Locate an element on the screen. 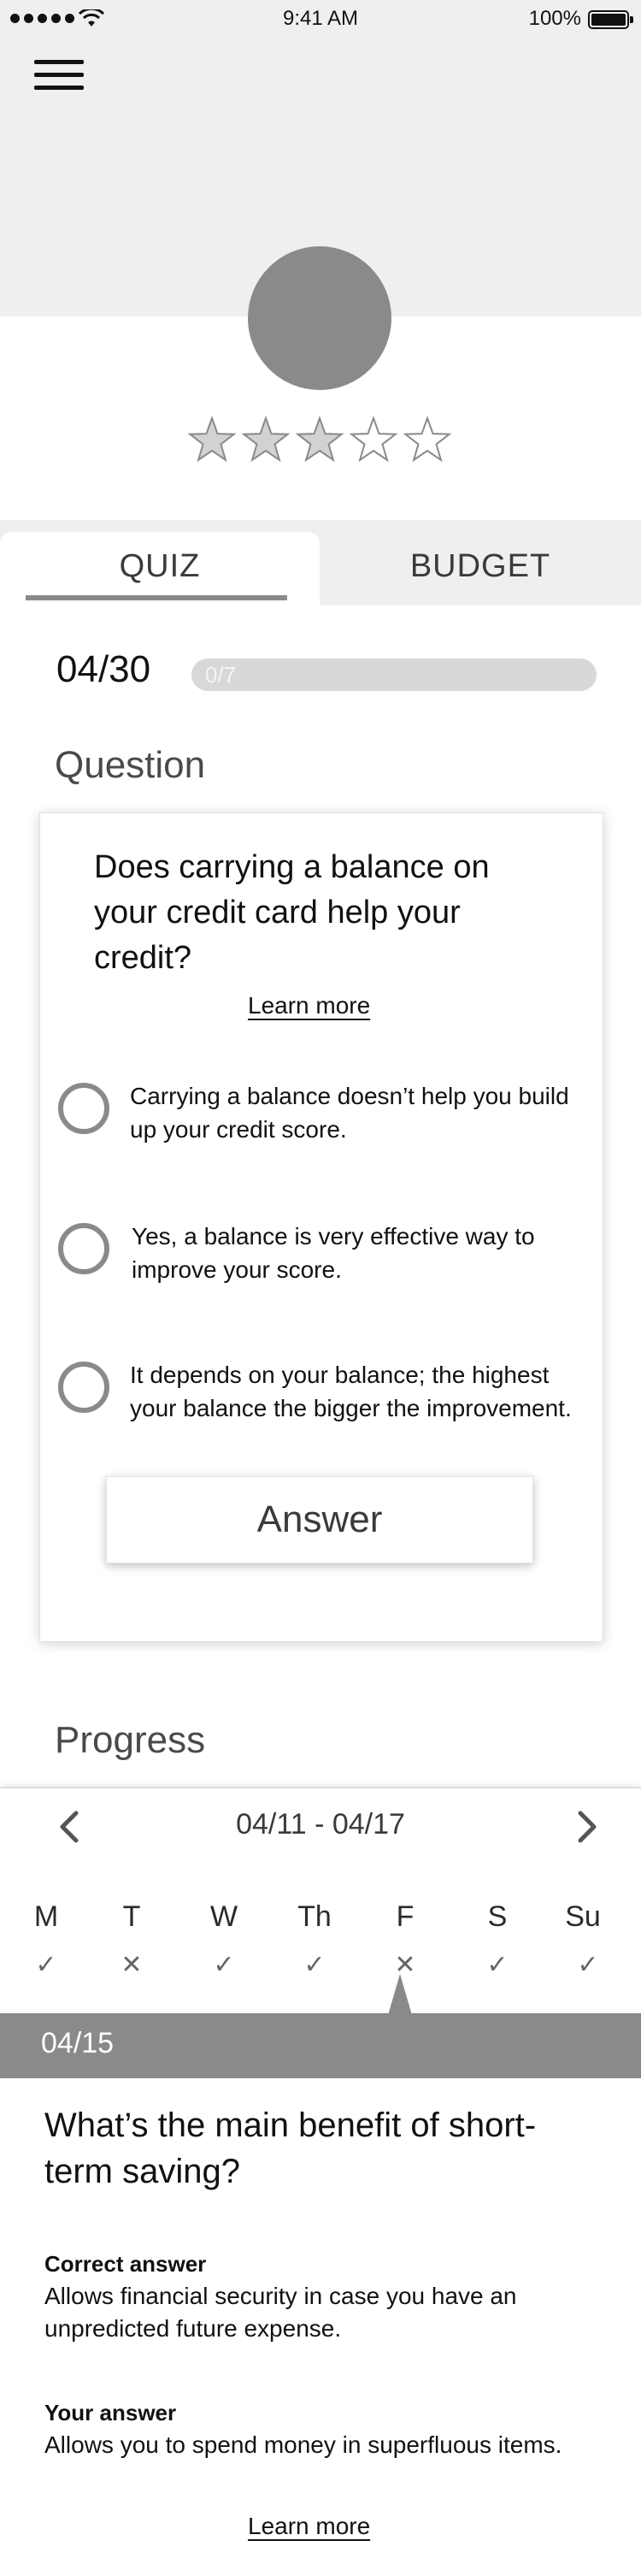 This screenshot has width=641, height=2576. day-sun-label: Su is located at coordinates (583, 1917).